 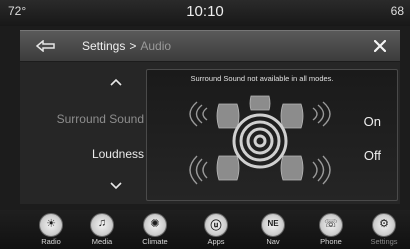 I want to click on nav-settings-button: ⚙ Settings, so click(x=384, y=229).